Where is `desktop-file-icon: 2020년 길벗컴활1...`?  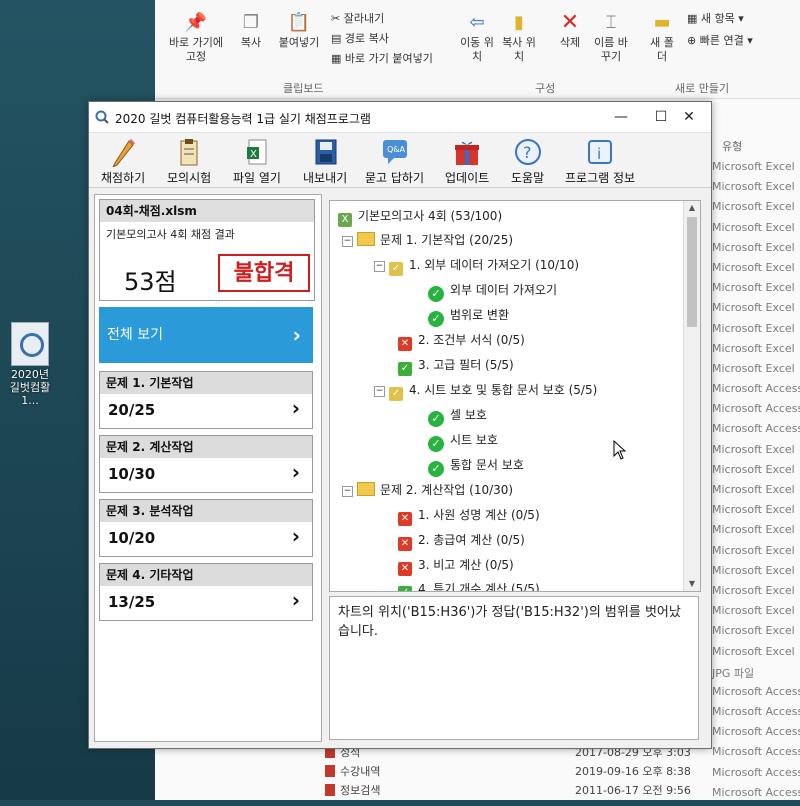
desktop-file-icon: 2020년 길벗컴활1... is located at coordinates (30, 364).